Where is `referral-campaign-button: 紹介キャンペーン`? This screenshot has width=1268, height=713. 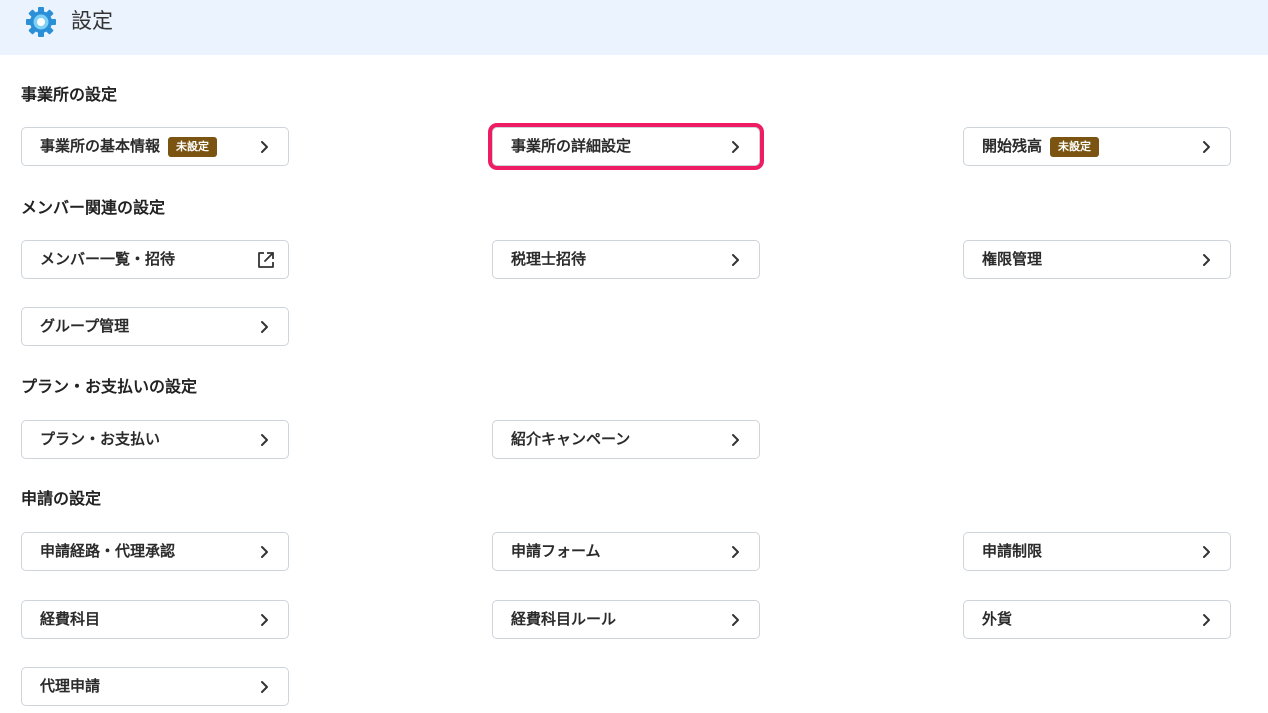 referral-campaign-button: 紹介キャンペーン is located at coordinates (626, 439).